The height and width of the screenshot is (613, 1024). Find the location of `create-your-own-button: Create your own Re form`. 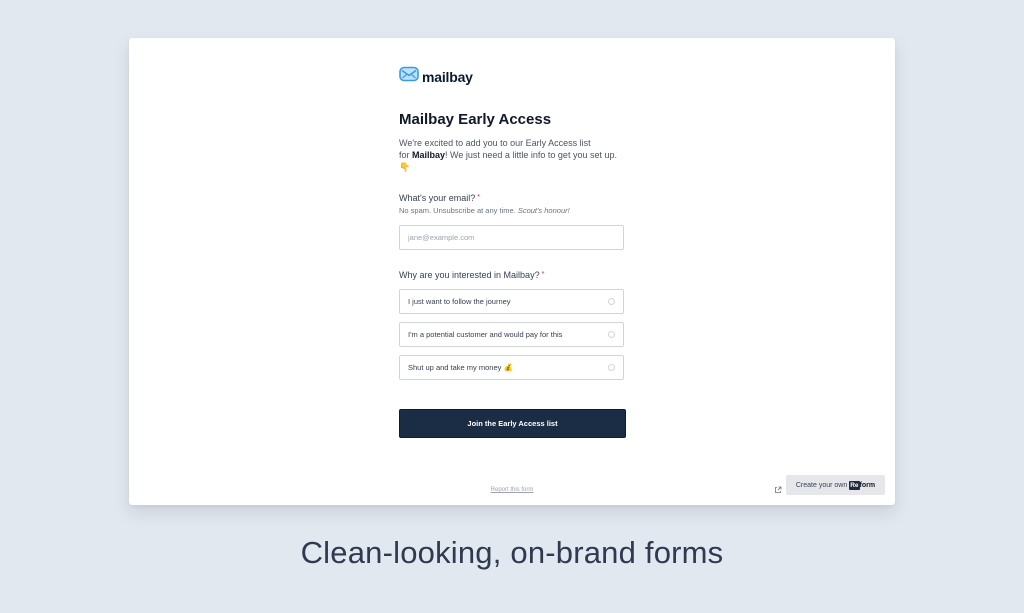

create-your-own-button: Create your own Re form is located at coordinates (835, 485).